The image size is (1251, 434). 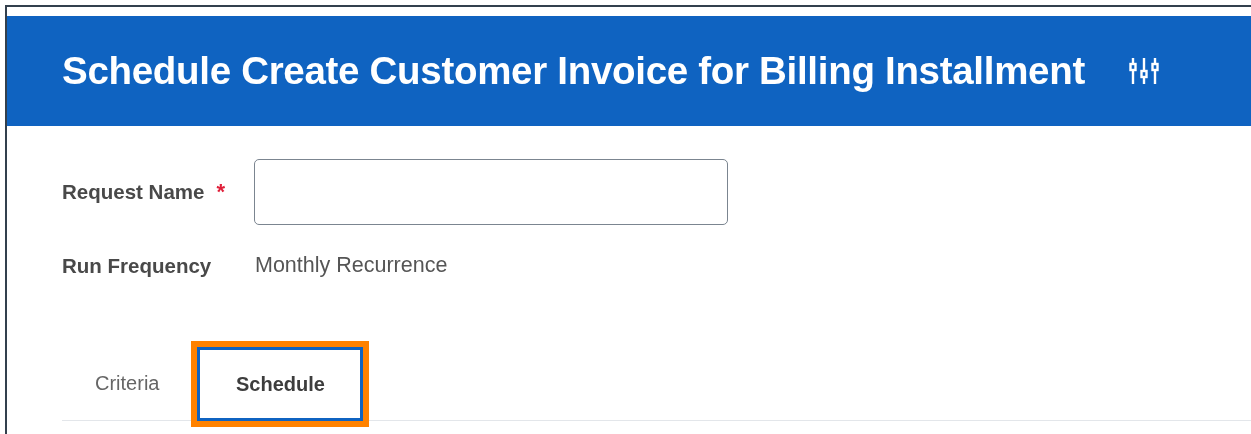 What do you see at coordinates (220, 192) in the screenshot?
I see `required-mark: *` at bounding box center [220, 192].